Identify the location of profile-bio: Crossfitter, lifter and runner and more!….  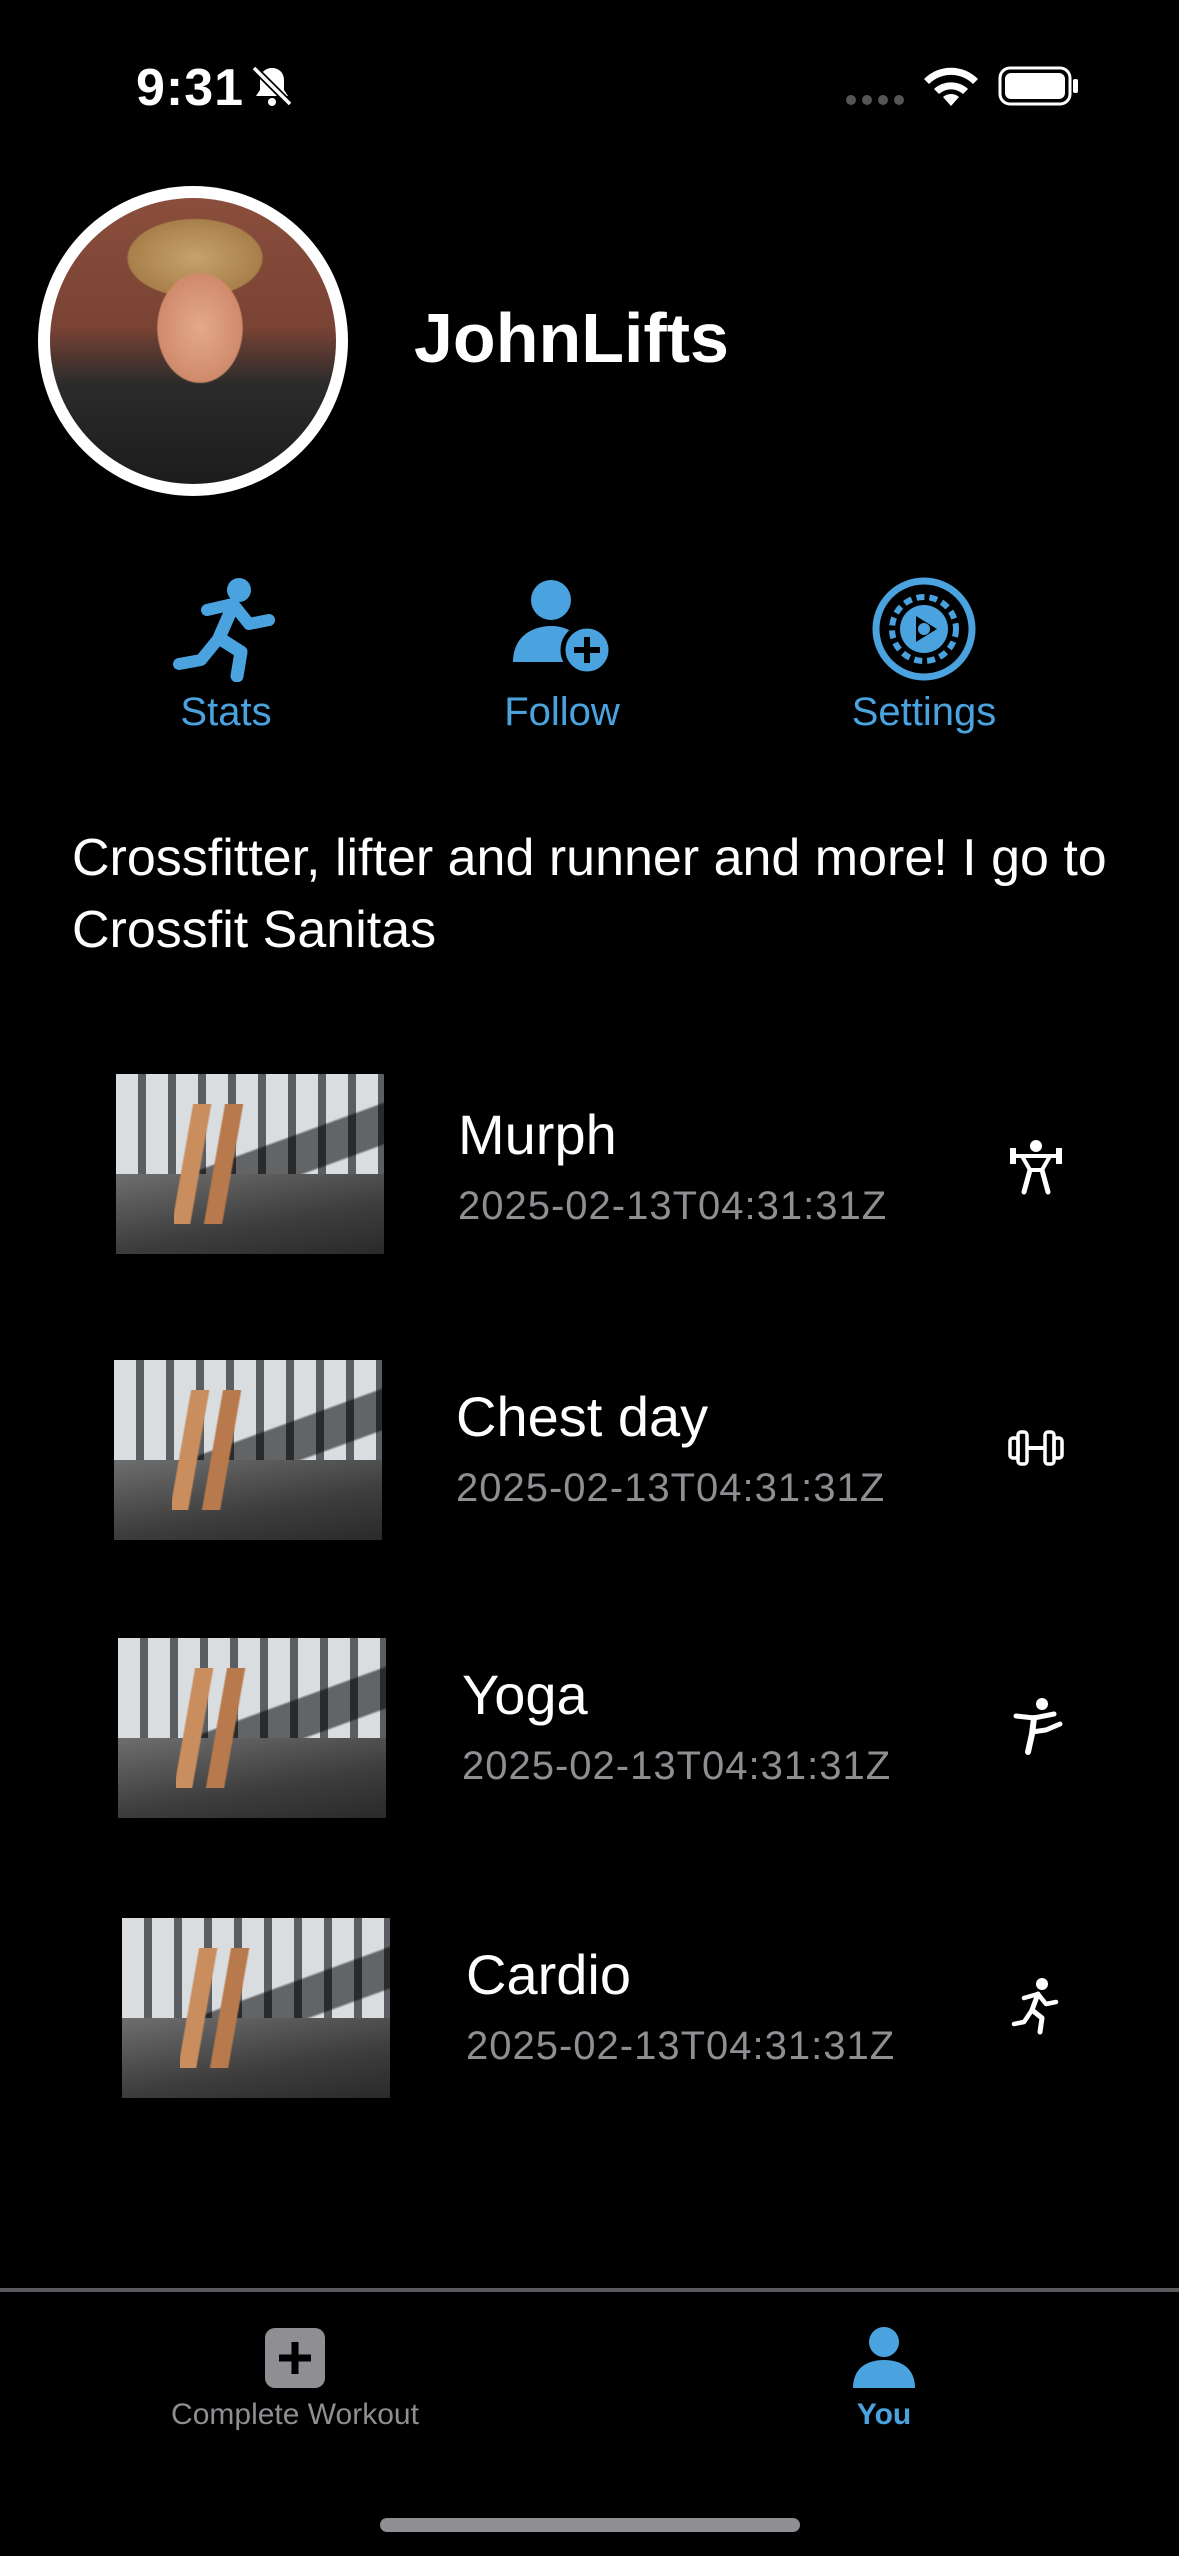
(589, 894).